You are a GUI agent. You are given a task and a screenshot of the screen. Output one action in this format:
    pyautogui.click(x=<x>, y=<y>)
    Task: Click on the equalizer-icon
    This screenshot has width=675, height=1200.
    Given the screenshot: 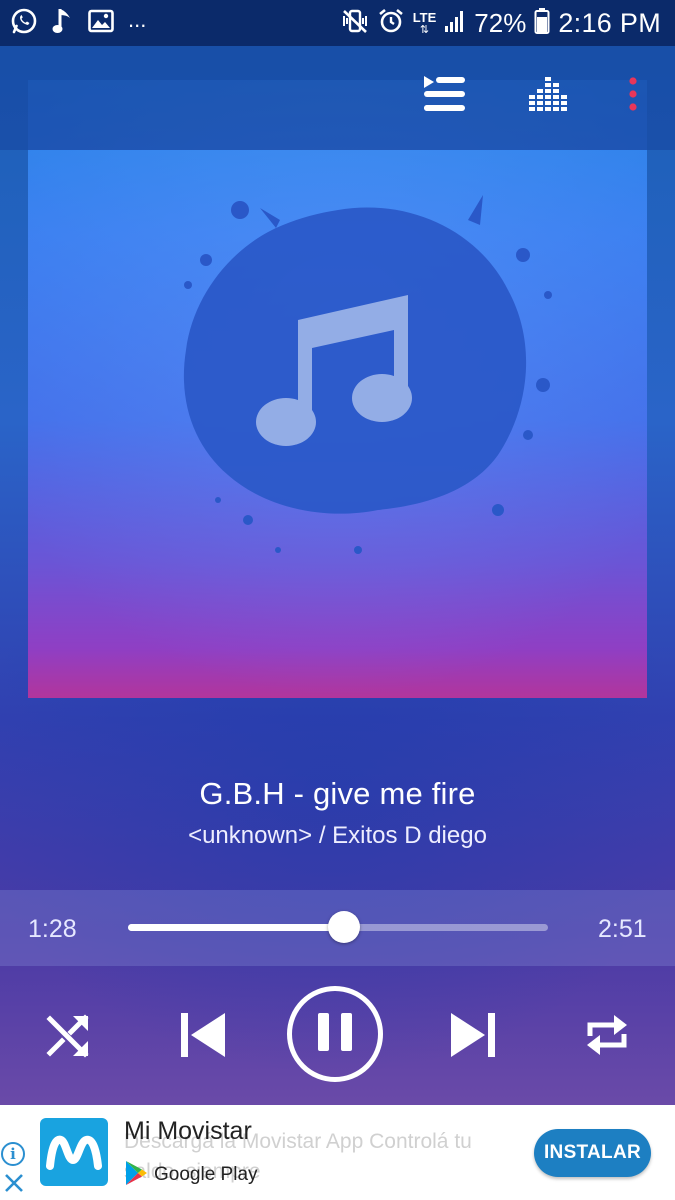 What is the action you would take?
    pyautogui.click(x=548, y=96)
    